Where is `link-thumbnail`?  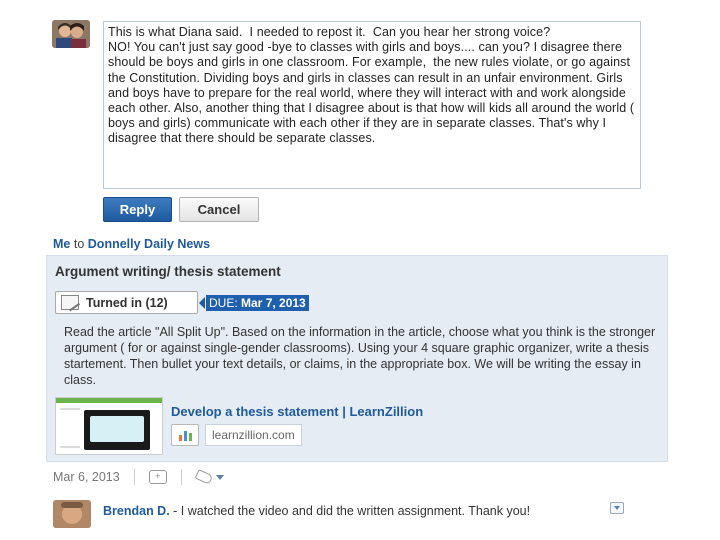
link-thumbnail is located at coordinates (109, 426).